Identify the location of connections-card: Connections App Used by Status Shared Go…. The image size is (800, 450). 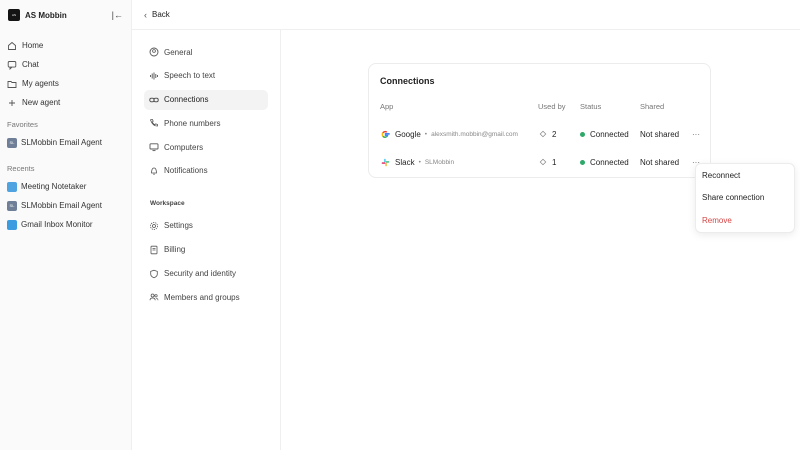
(539, 120).